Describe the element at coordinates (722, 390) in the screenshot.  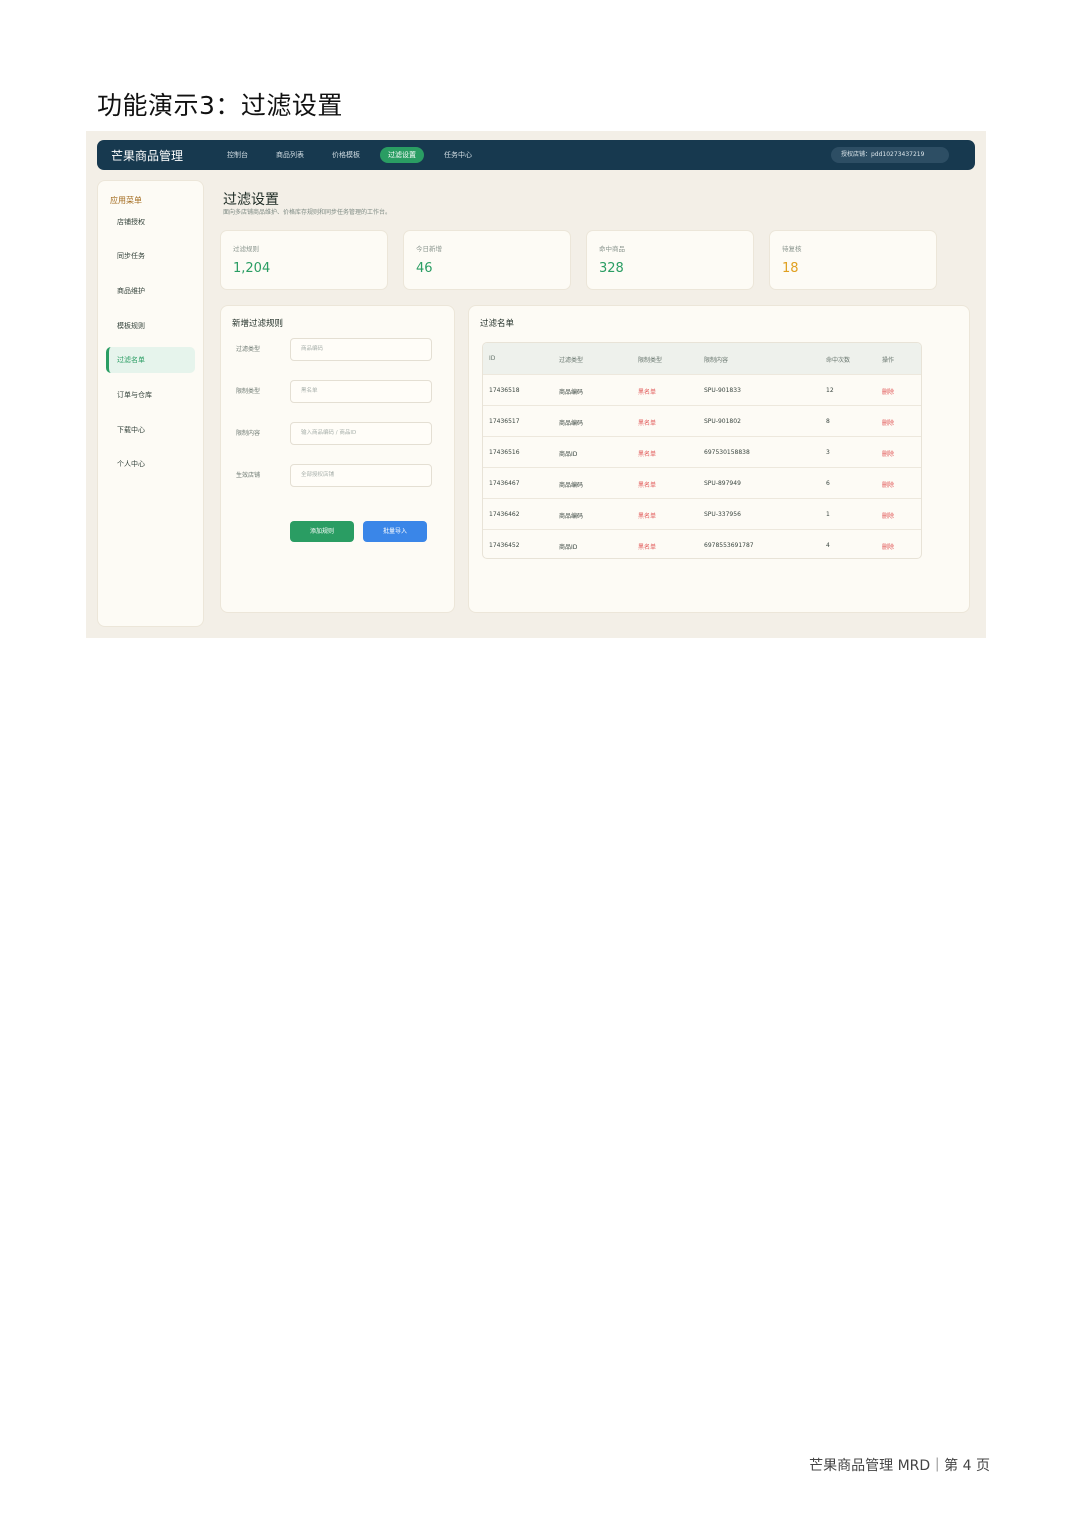
I see `cell-restriction-content: SPU-901833` at that location.